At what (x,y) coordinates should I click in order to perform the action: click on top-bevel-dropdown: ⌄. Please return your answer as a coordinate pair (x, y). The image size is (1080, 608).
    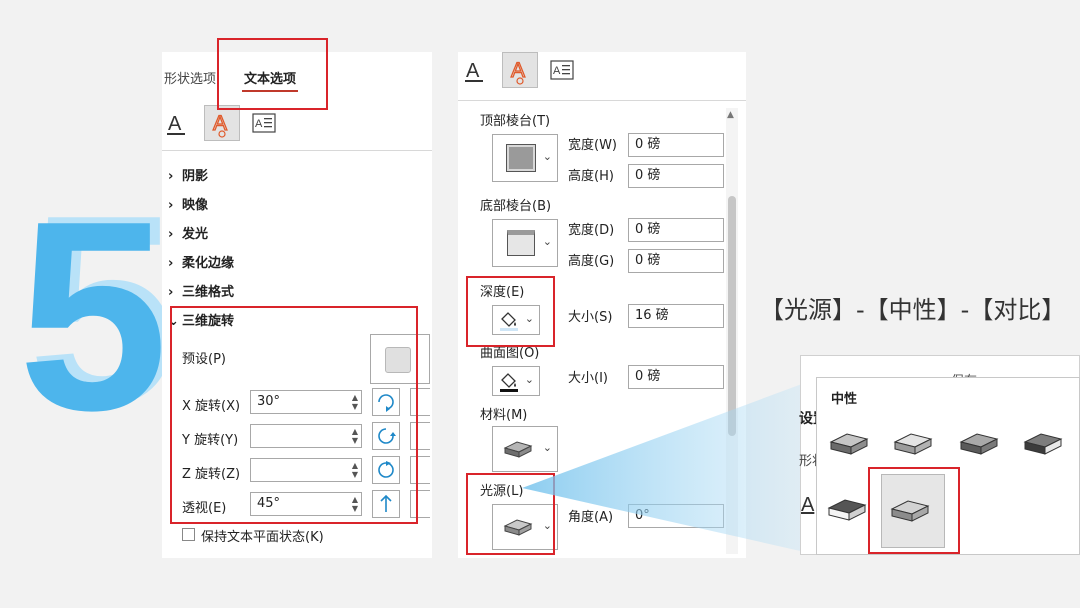
    Looking at the image, I should click on (525, 158).